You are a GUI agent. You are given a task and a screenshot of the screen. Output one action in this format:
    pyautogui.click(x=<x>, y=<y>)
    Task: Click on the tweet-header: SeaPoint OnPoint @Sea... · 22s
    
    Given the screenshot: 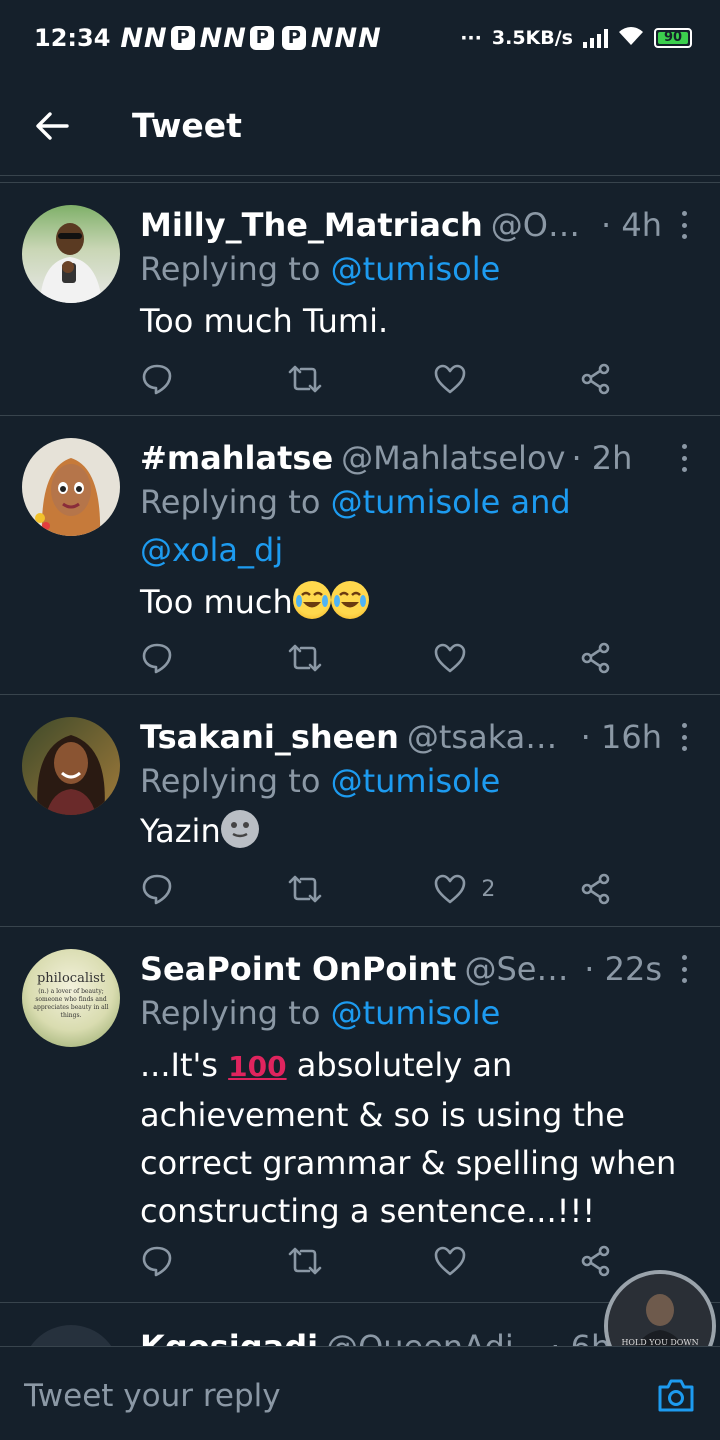 What is the action you would take?
    pyautogui.click(x=418, y=969)
    